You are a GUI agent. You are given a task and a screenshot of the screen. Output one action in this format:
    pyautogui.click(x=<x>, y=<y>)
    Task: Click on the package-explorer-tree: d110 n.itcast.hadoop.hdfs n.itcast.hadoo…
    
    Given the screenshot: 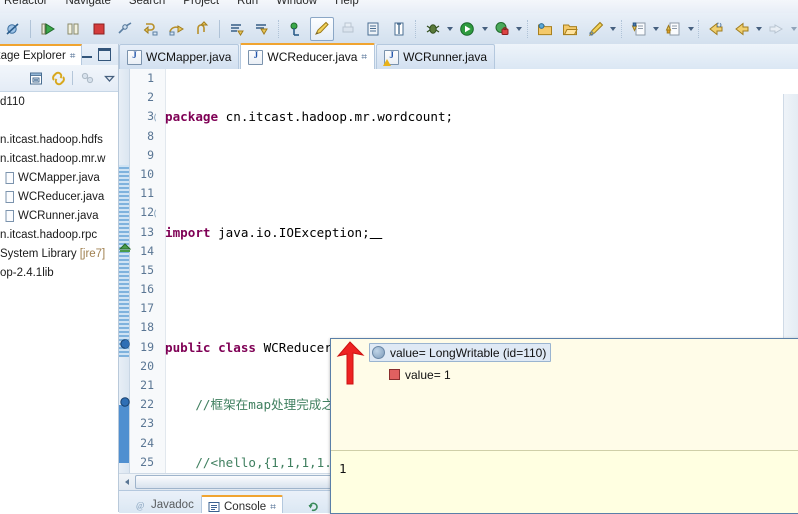 What is the action you would take?
    pyautogui.click(x=59, y=302)
    